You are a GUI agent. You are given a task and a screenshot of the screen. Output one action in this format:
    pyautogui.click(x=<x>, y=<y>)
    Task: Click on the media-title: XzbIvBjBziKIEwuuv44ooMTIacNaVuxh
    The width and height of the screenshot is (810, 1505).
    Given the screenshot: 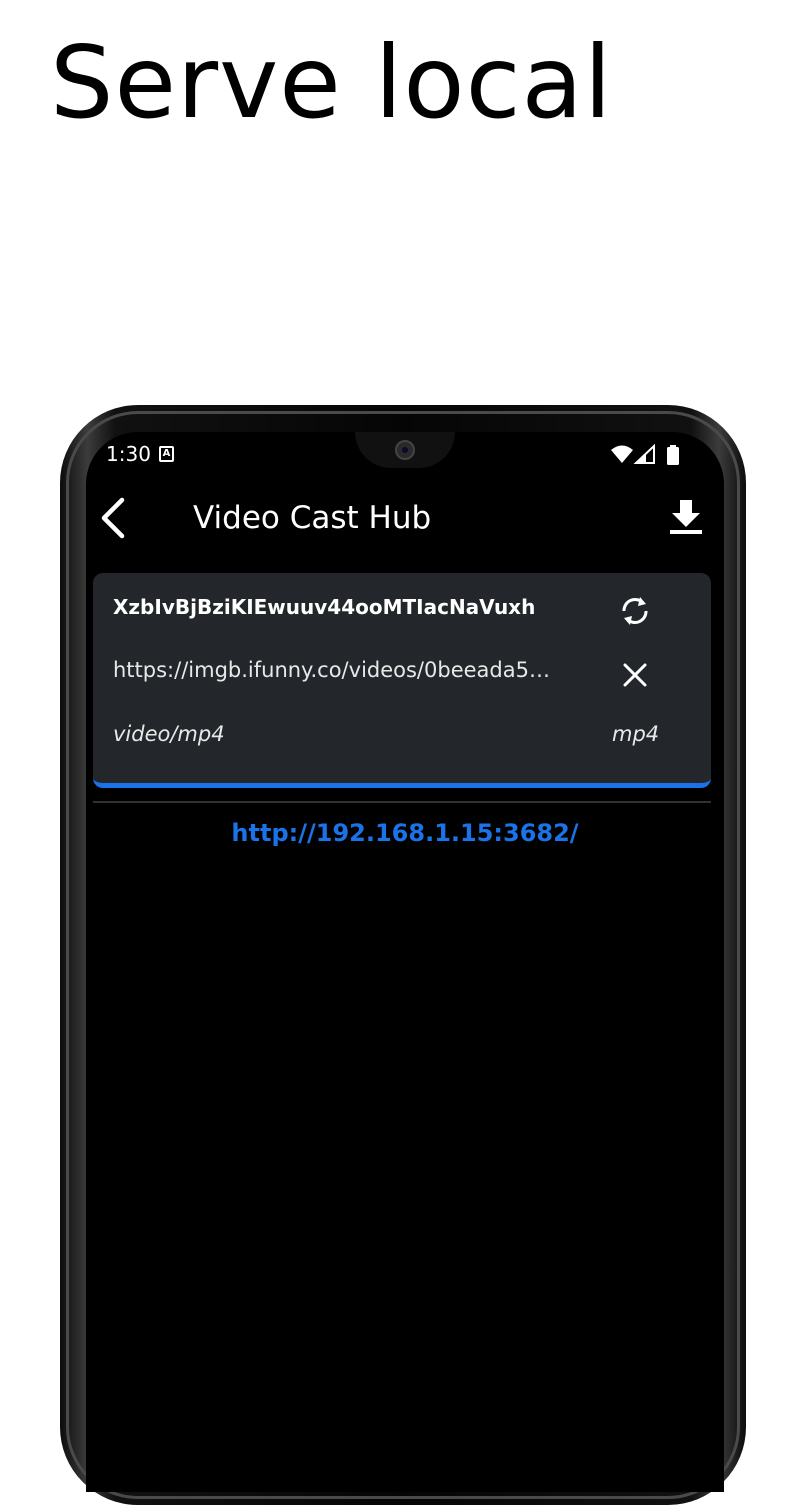 What is the action you would take?
    pyautogui.click(x=324, y=607)
    